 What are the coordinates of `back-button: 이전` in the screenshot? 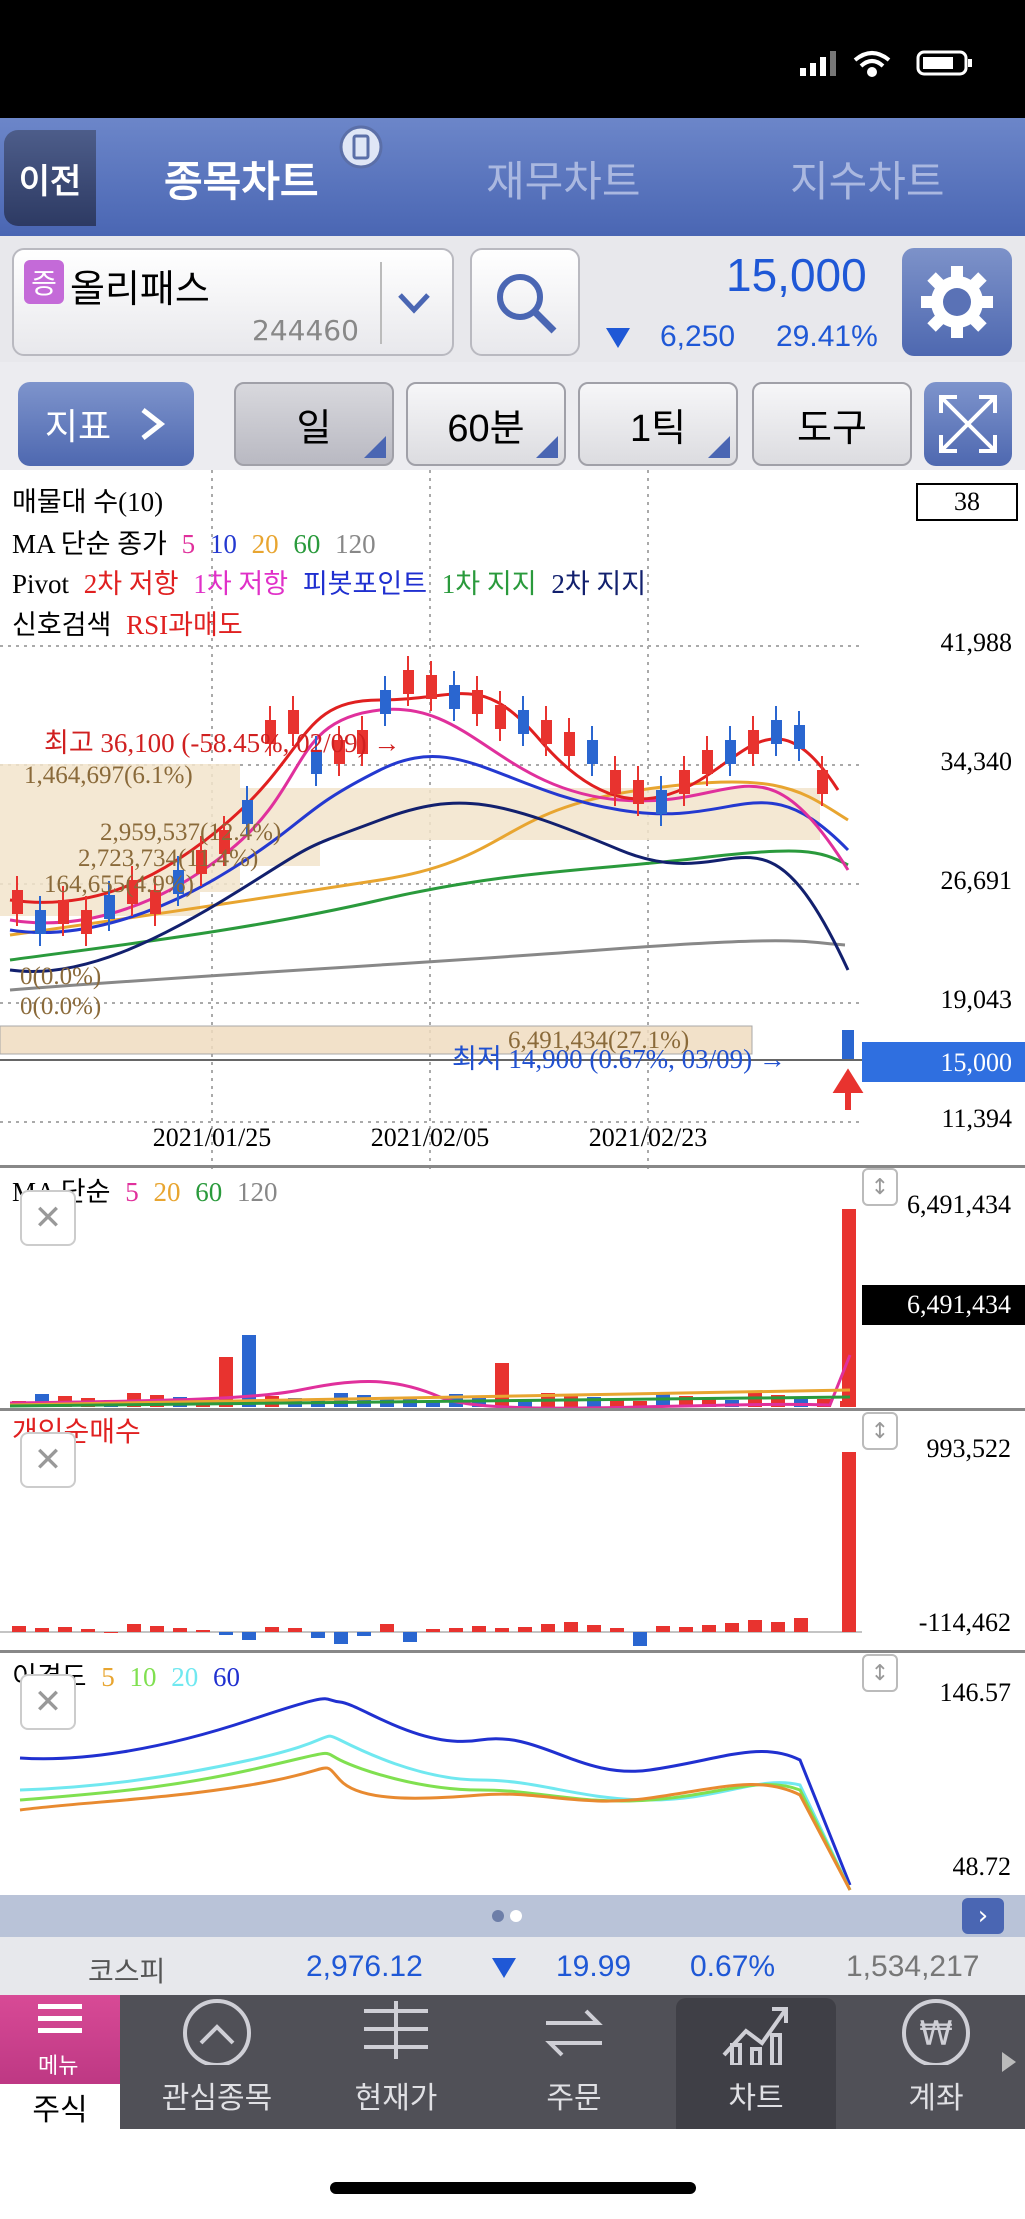 It's located at (50, 178).